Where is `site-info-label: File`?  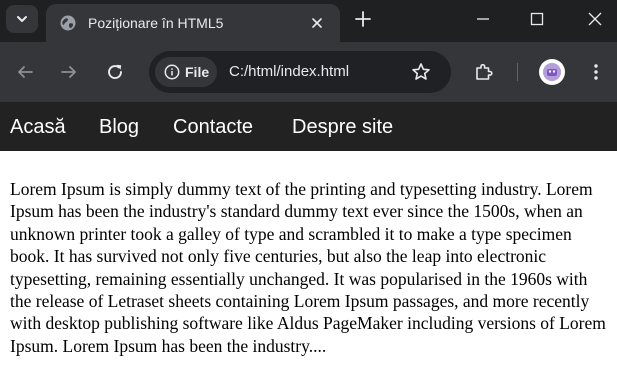
site-info-label: File is located at coordinates (197, 72).